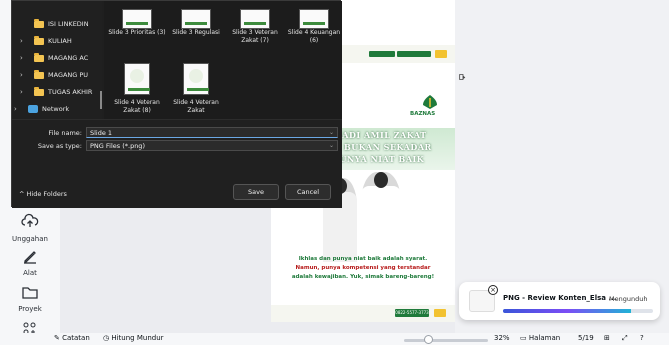  Describe the element at coordinates (196, 33) in the screenshot. I see `file-label: Slide 3 Regulasi` at that location.